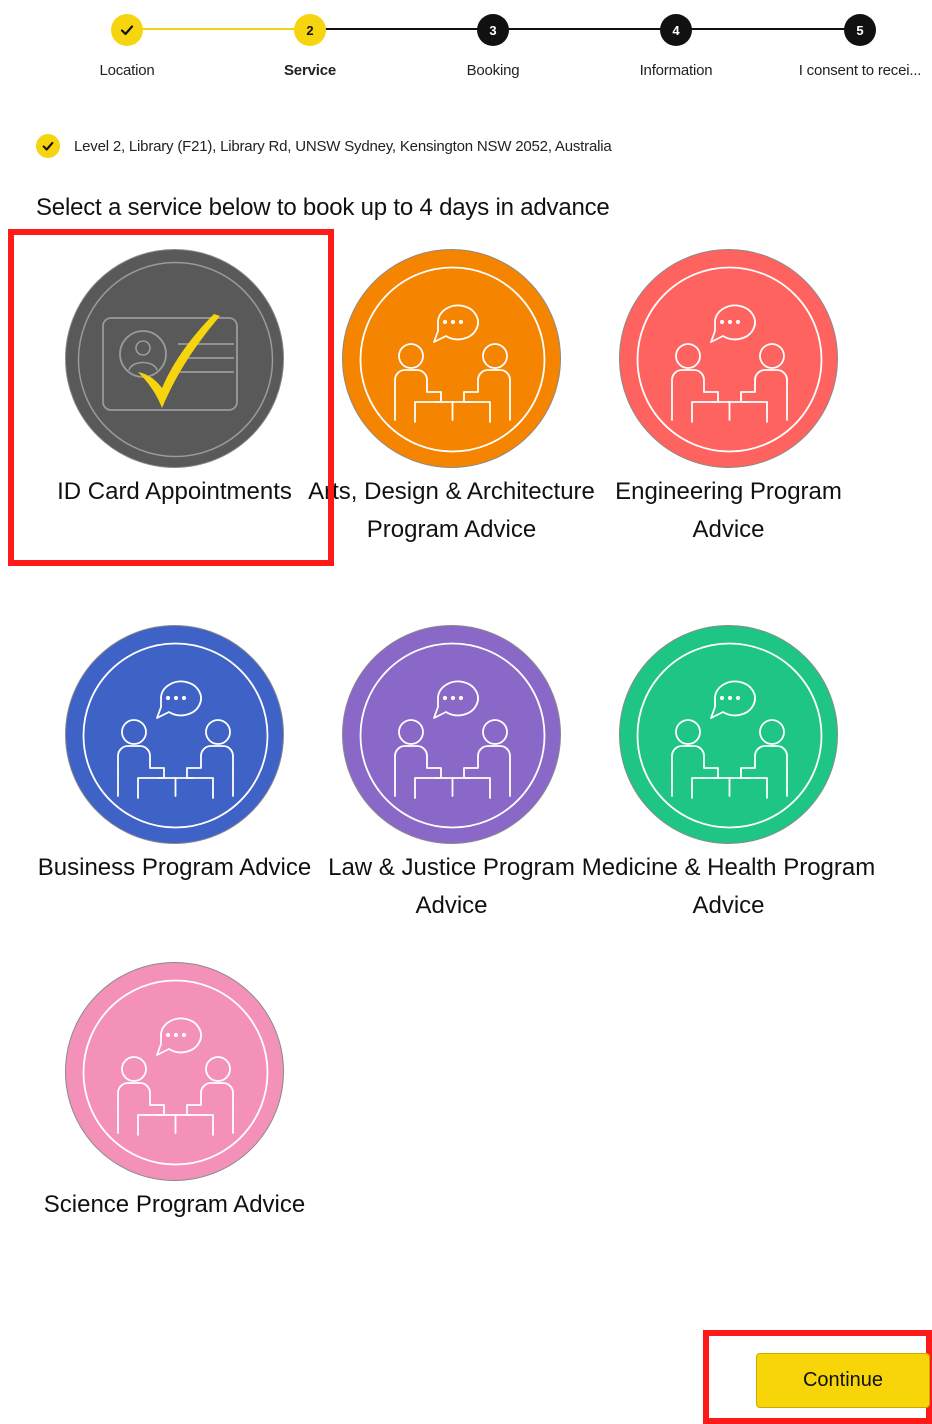  Describe the element at coordinates (493, 30) in the screenshot. I see `step-number: 3` at that location.